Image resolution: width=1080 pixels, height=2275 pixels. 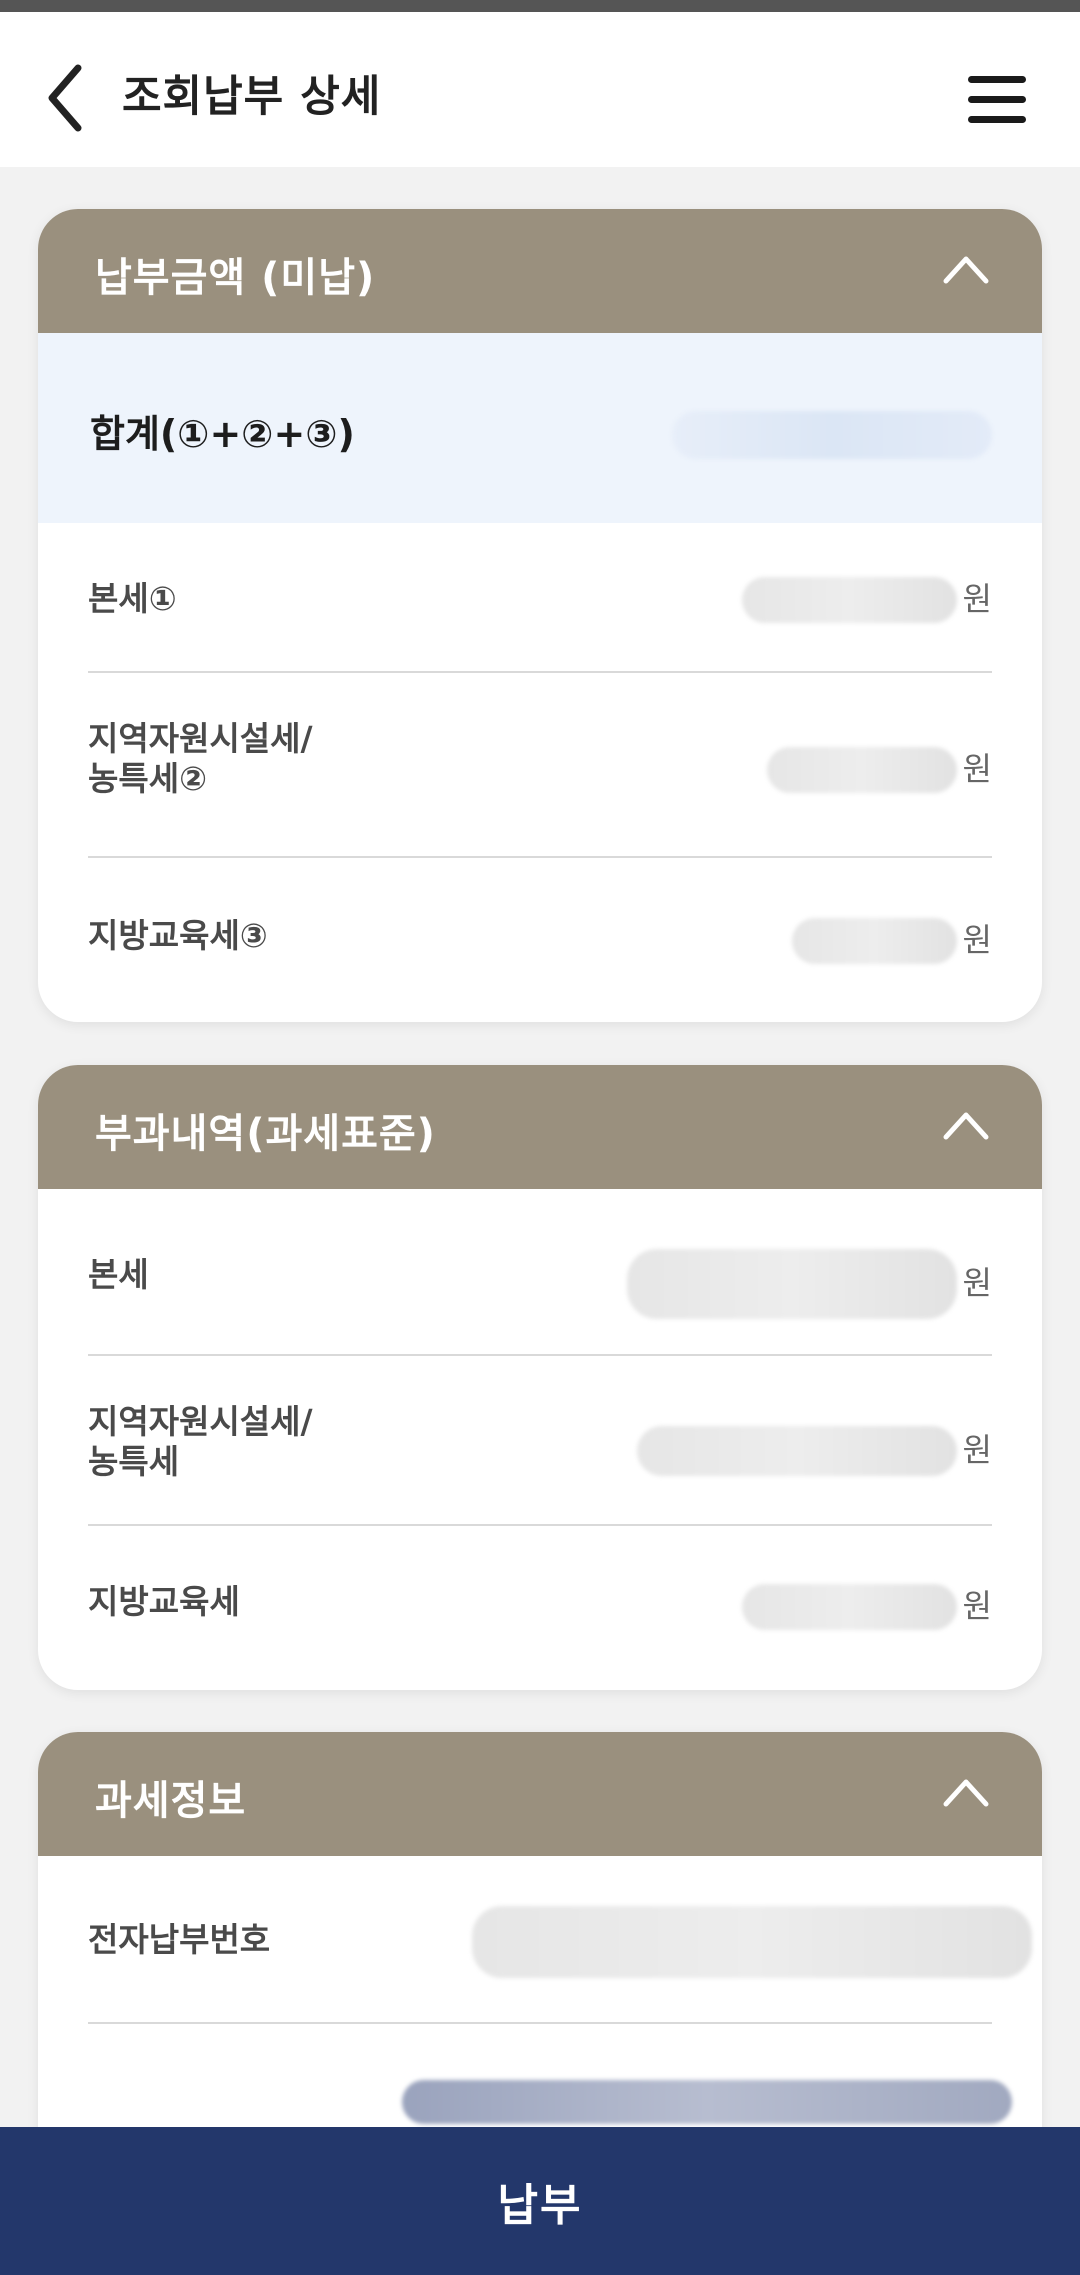 What do you see at coordinates (540, 598) in the screenshot?
I see `main-tax-row: 본세① 원` at bounding box center [540, 598].